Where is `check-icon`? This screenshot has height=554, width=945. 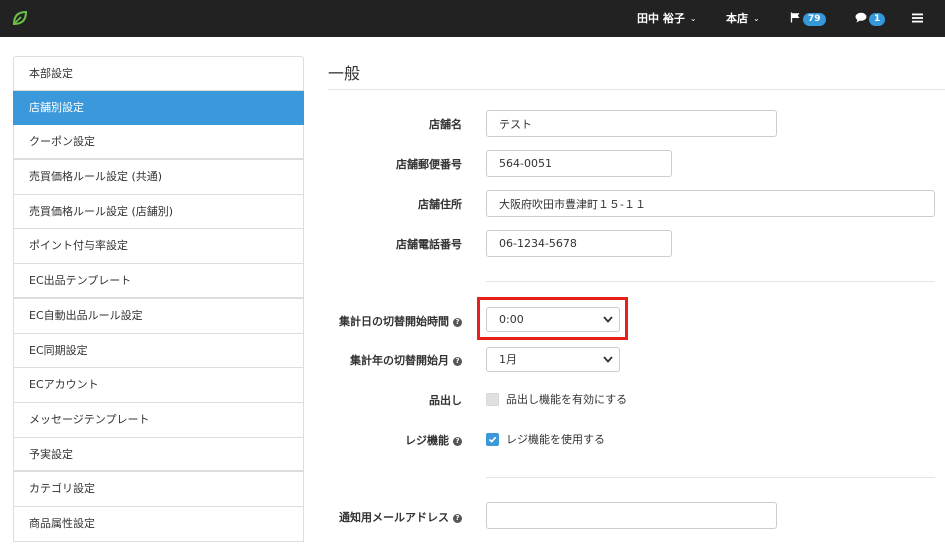
check-icon is located at coordinates (492, 439).